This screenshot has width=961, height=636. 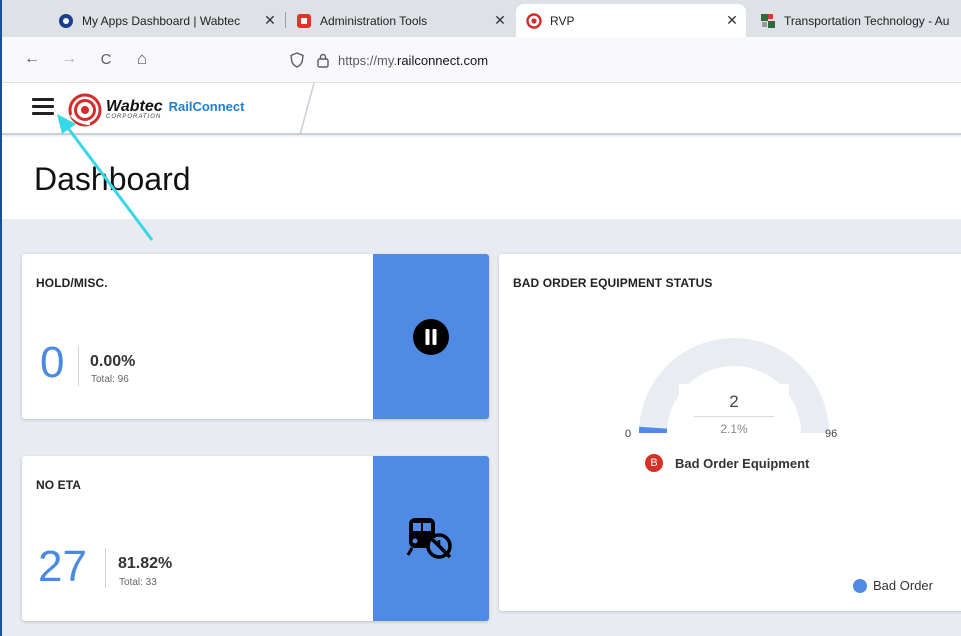 I want to click on hamburger-menu-button, so click(x=43, y=108).